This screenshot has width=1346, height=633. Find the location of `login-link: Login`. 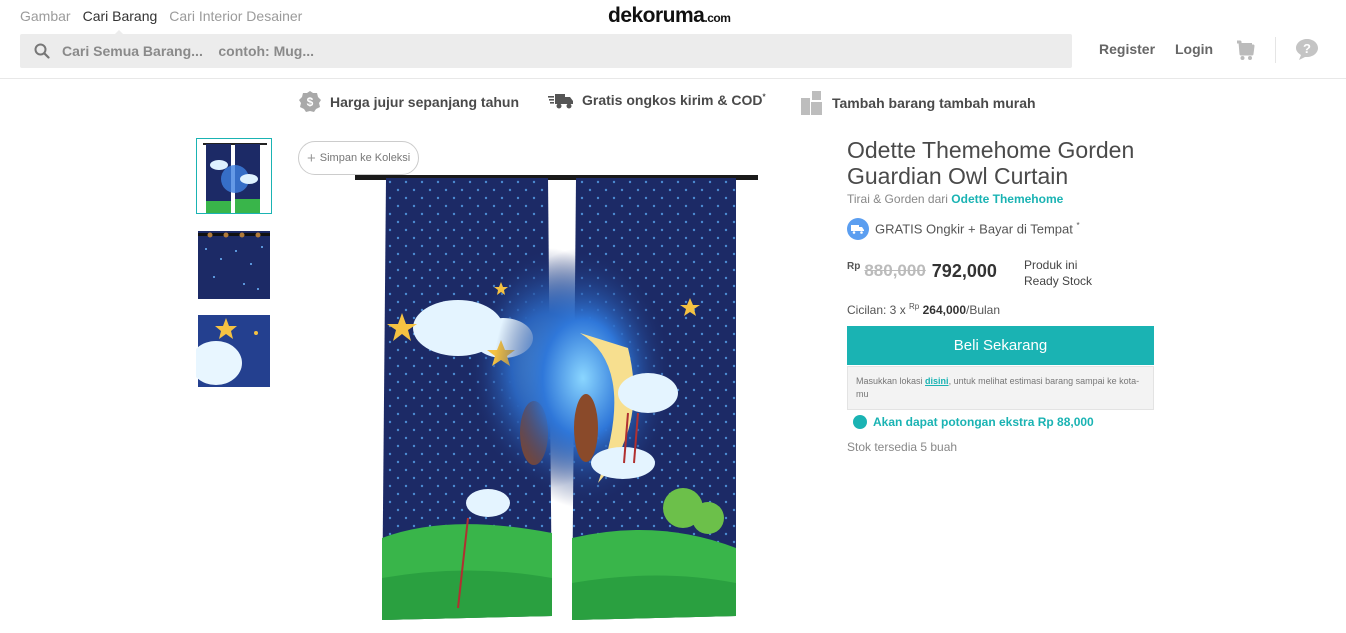

login-link: Login is located at coordinates (1194, 49).